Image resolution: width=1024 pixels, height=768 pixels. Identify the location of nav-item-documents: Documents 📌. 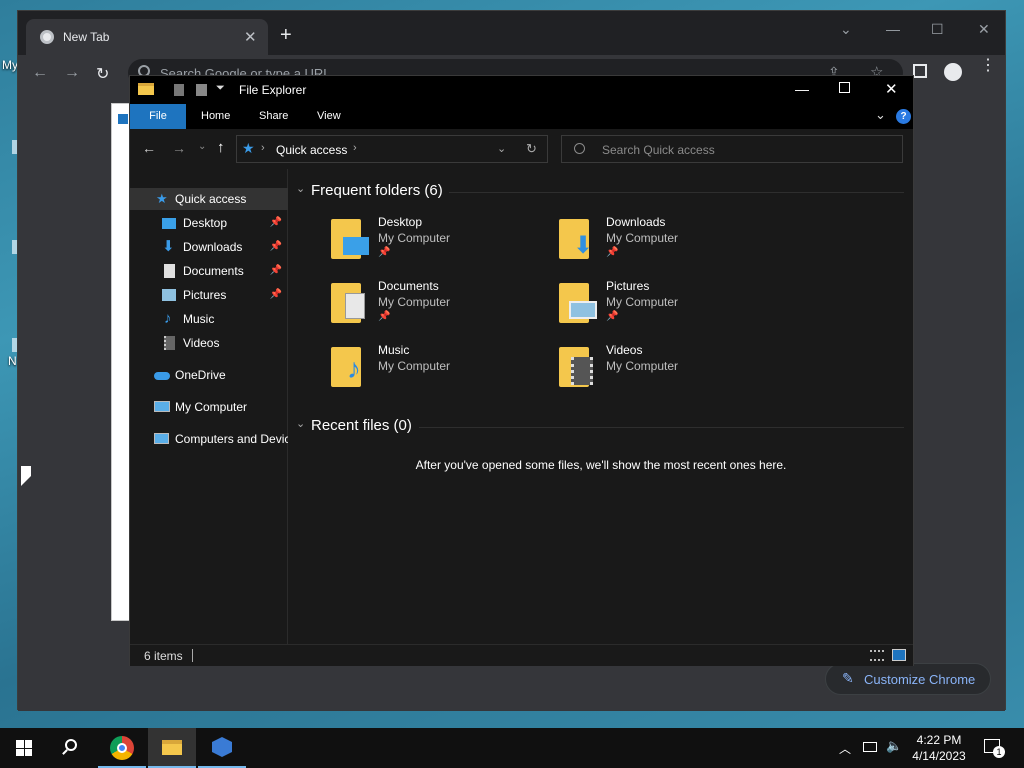
(209, 271).